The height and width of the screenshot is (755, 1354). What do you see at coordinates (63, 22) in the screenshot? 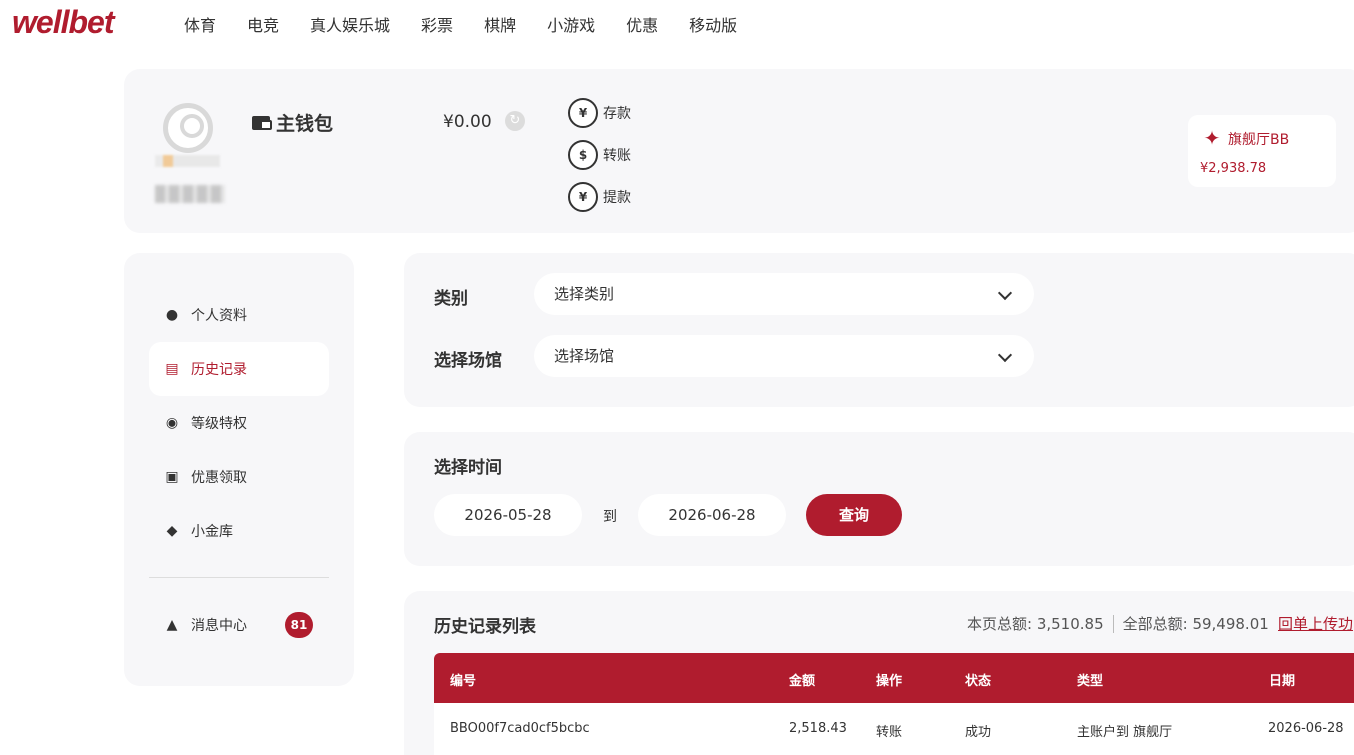
I see `brand-logo: wellbet` at bounding box center [63, 22].